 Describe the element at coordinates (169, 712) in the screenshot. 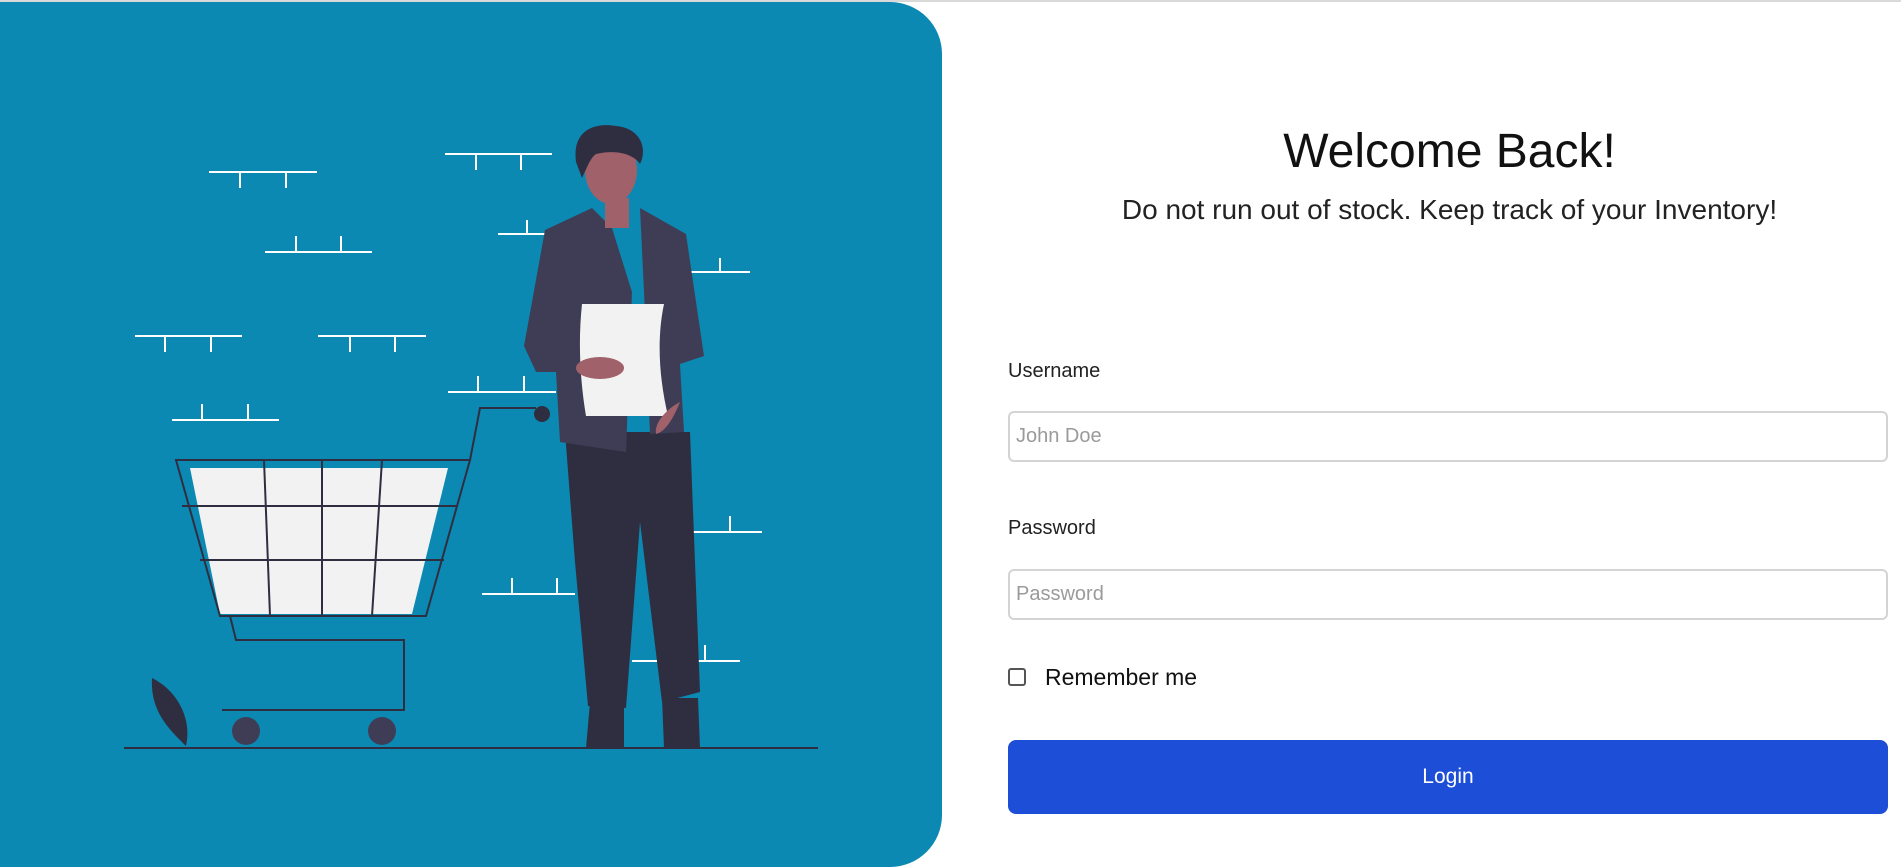

I see `leaf-shape` at that location.